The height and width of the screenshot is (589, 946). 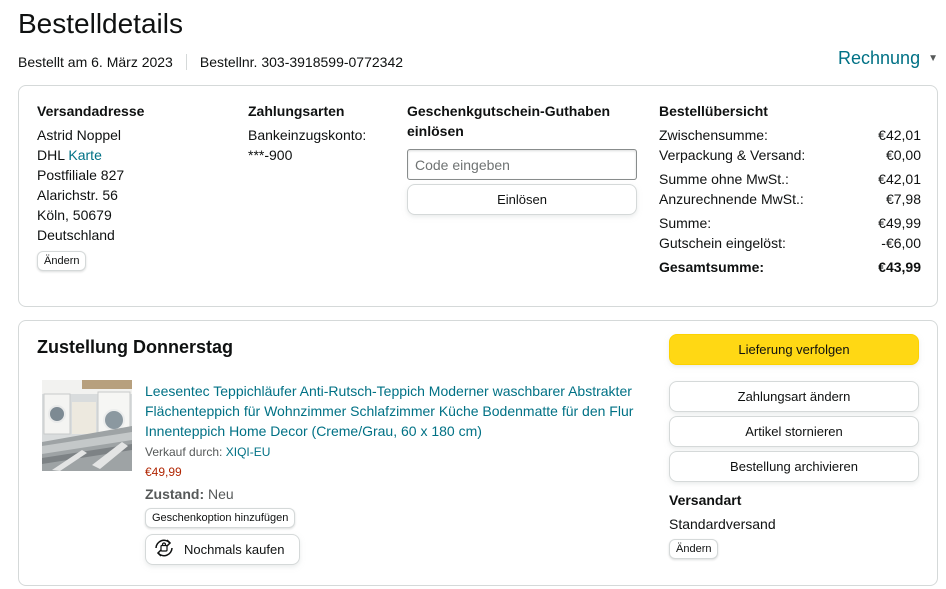 I want to click on map-link: Karte, so click(x=84, y=155).